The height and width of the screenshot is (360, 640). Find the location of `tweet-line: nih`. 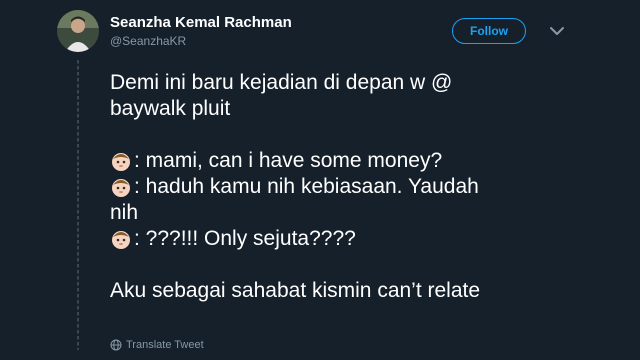

tweet-line: nih is located at coordinates (124, 212).